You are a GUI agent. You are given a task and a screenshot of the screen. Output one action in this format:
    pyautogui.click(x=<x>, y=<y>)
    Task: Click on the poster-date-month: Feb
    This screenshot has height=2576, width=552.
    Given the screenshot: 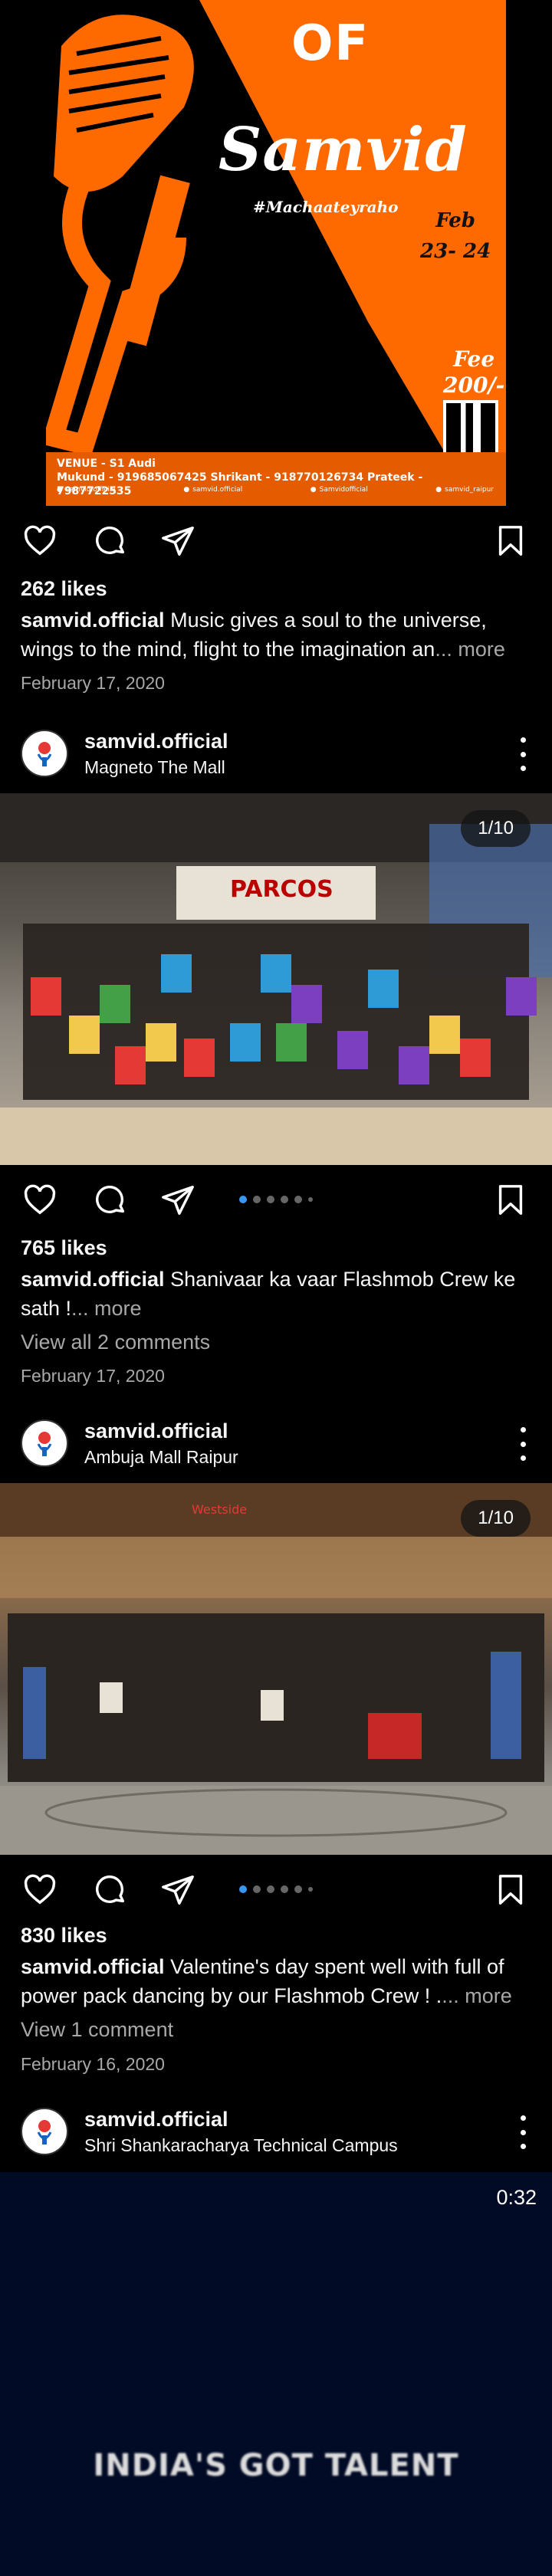 What is the action you would take?
    pyautogui.click(x=455, y=220)
    